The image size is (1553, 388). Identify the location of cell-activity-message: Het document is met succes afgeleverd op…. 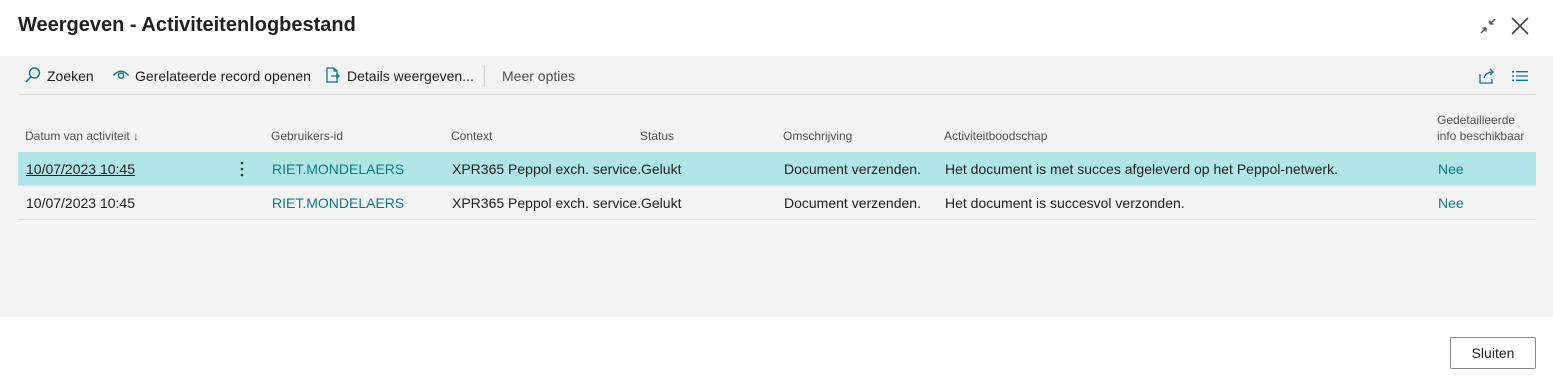
(1141, 169).